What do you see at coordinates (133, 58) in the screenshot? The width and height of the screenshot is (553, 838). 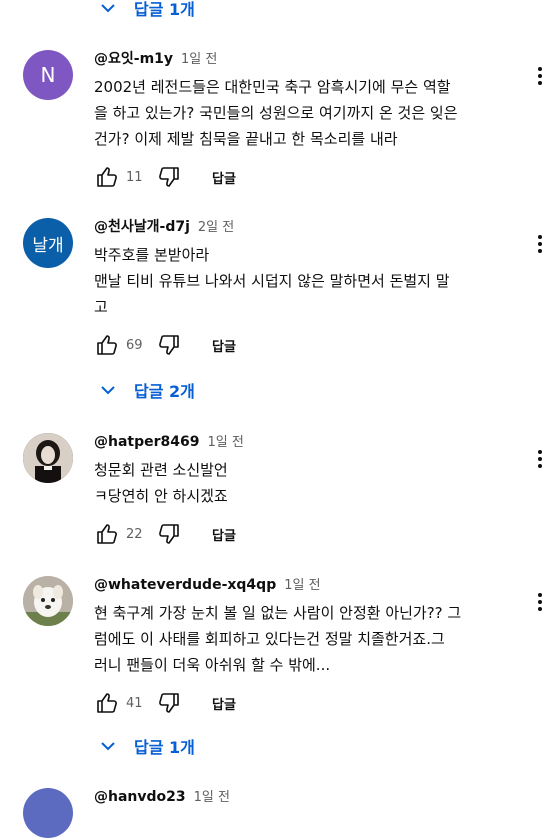 I see `comment-author: @요잇-m1y` at bounding box center [133, 58].